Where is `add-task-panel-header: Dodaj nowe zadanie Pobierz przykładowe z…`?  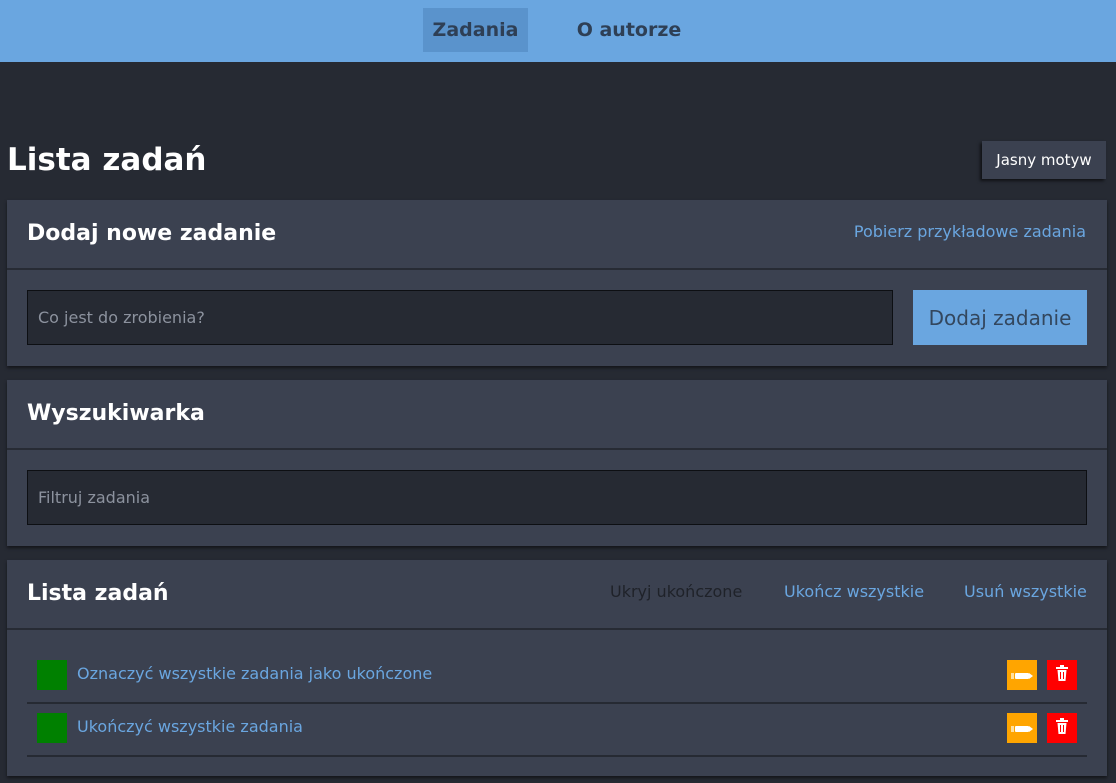
add-task-panel-header: Dodaj nowe zadanie Pobierz przykładowe z… is located at coordinates (557, 235).